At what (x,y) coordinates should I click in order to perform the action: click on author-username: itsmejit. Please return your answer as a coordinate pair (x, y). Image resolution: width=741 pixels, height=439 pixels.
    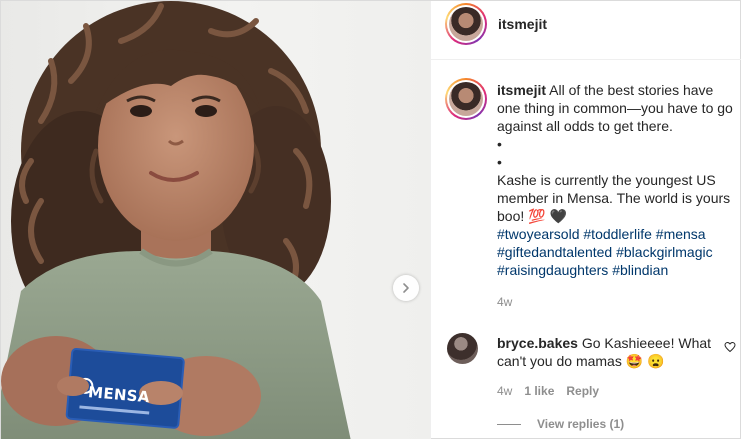
    Looking at the image, I should click on (522, 24).